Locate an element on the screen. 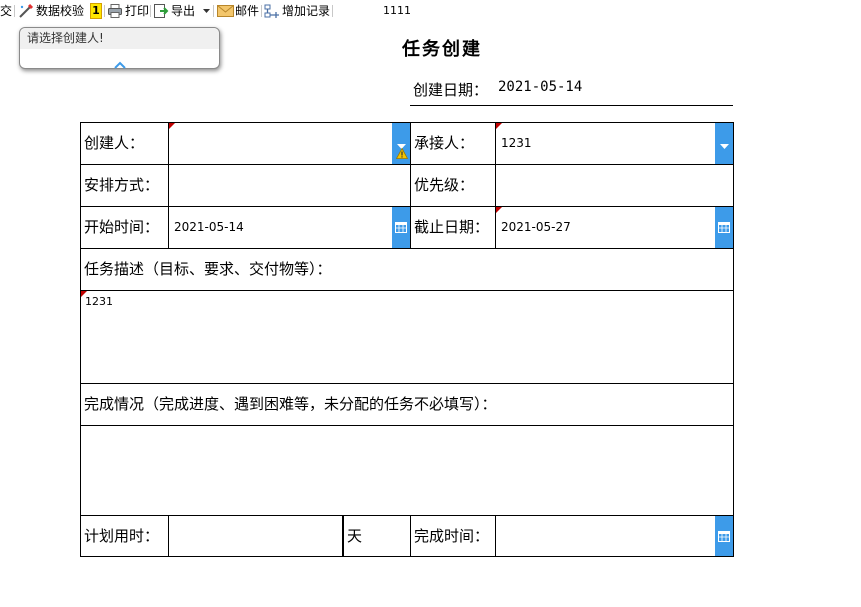  completion-label: 完成情况（完成进度、遇到困难等，未分配的任务不必填写）： is located at coordinates (407, 405).